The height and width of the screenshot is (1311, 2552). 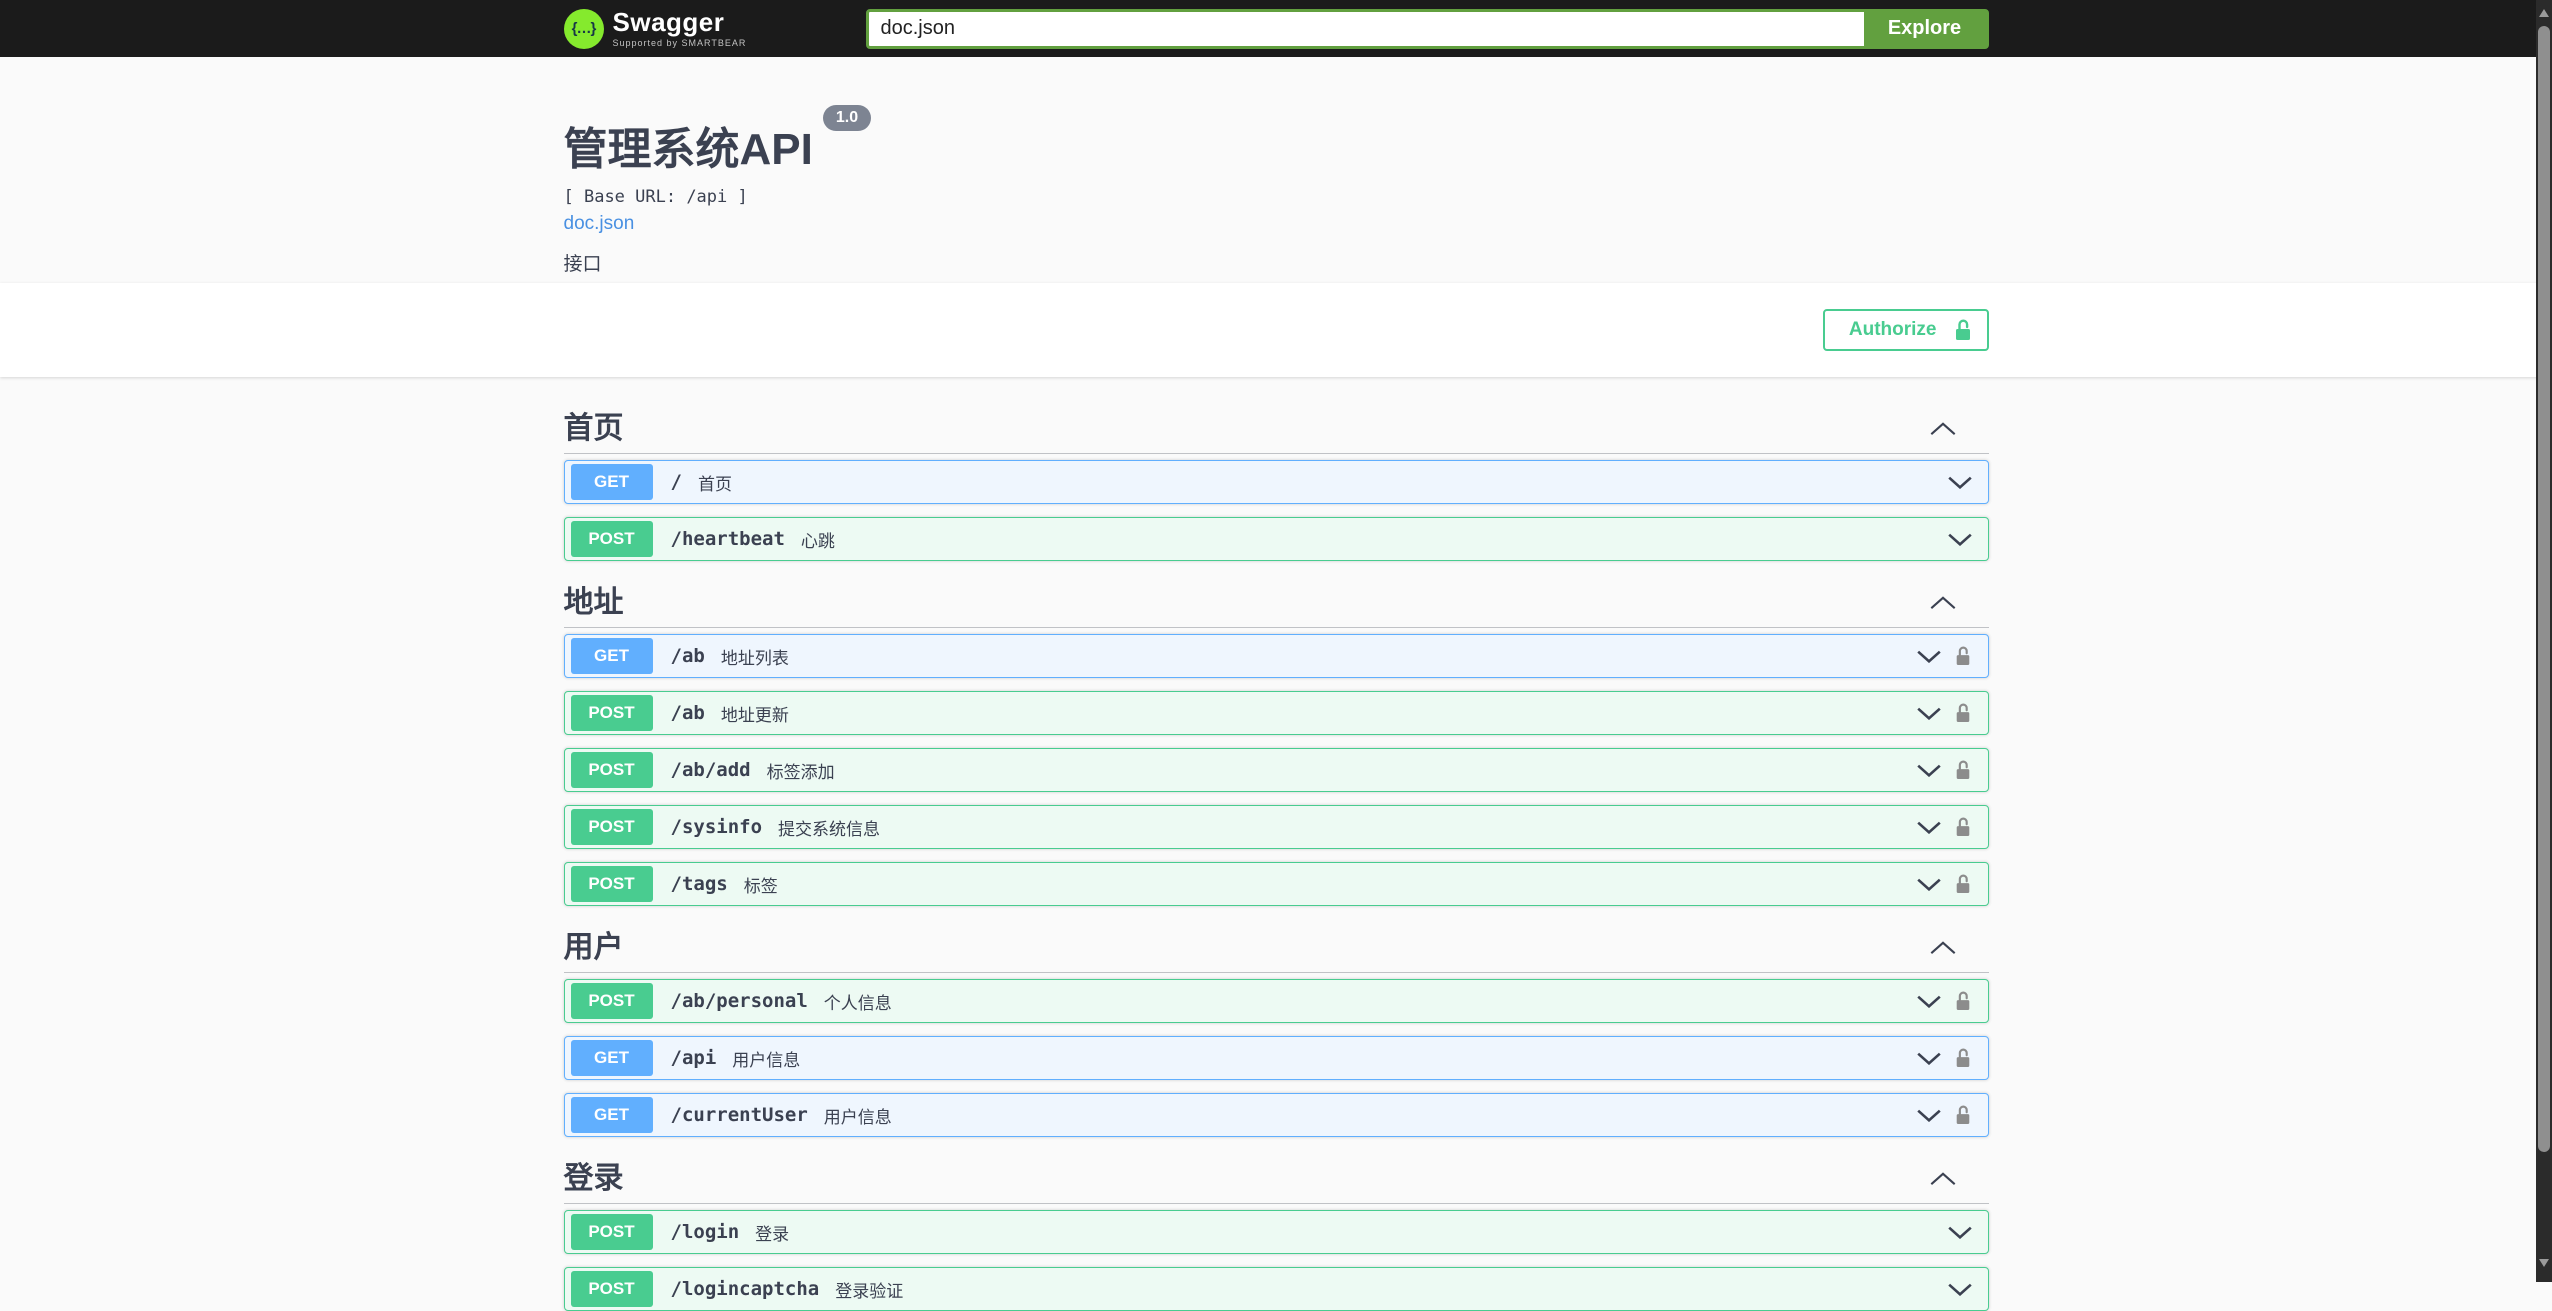 I want to click on section-header: 地址, so click(x=1276, y=604).